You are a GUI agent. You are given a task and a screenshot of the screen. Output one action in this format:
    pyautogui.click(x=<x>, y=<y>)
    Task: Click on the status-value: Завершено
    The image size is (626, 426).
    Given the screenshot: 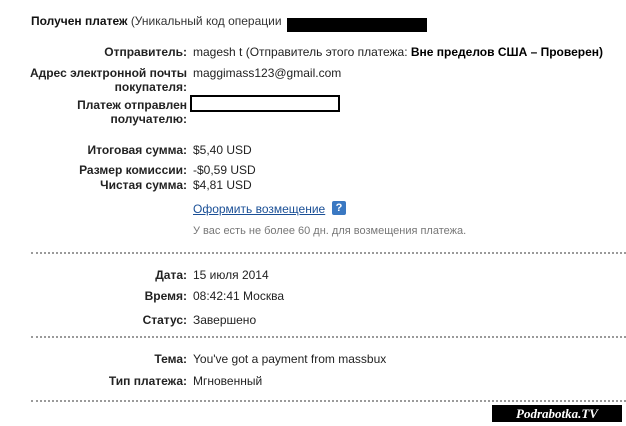 What is the action you would take?
    pyautogui.click(x=225, y=320)
    